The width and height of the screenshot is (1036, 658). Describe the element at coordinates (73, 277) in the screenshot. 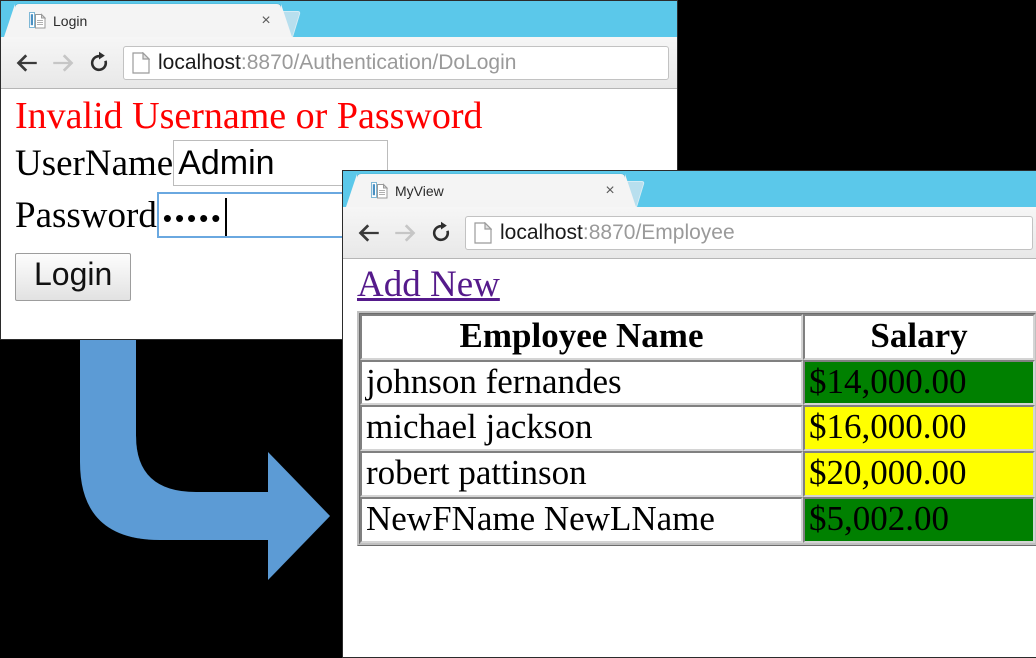

I see `login-button: Login` at that location.